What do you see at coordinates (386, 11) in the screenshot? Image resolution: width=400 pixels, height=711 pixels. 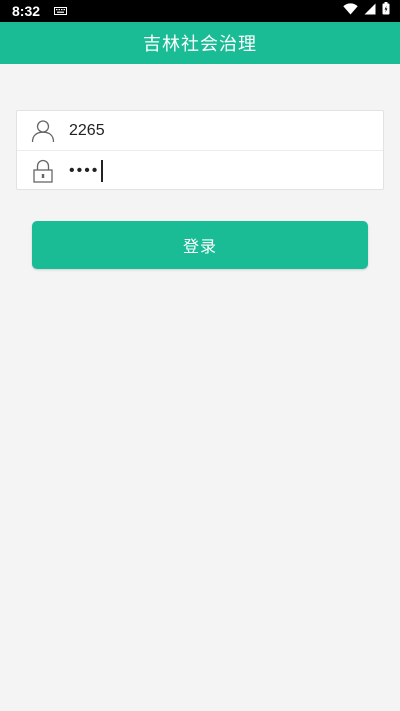 I see `battery-icon` at bounding box center [386, 11].